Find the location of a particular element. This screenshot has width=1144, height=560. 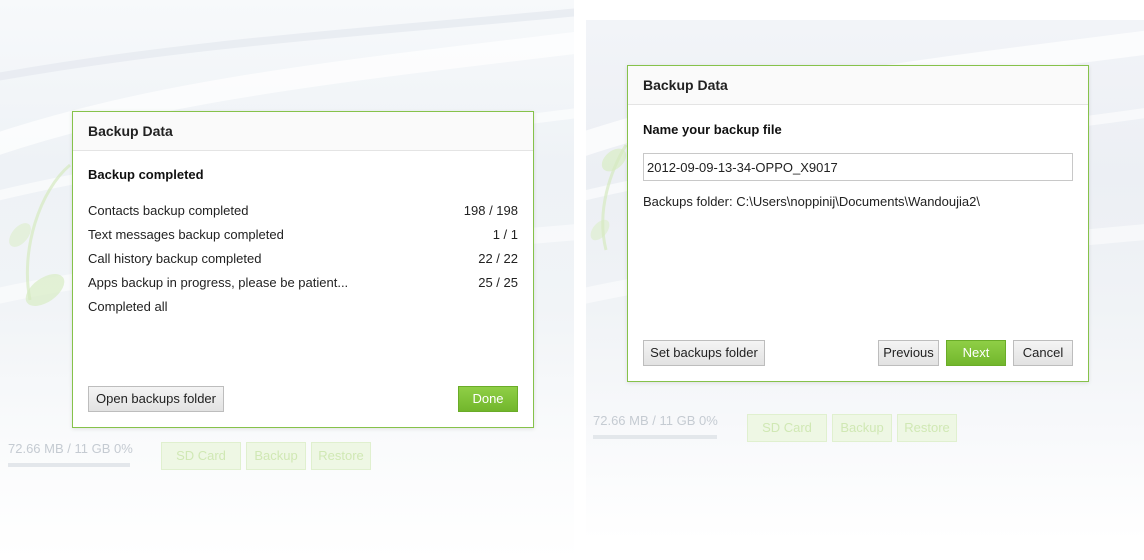

backup-item-label: Contacts backup completed is located at coordinates (168, 210).